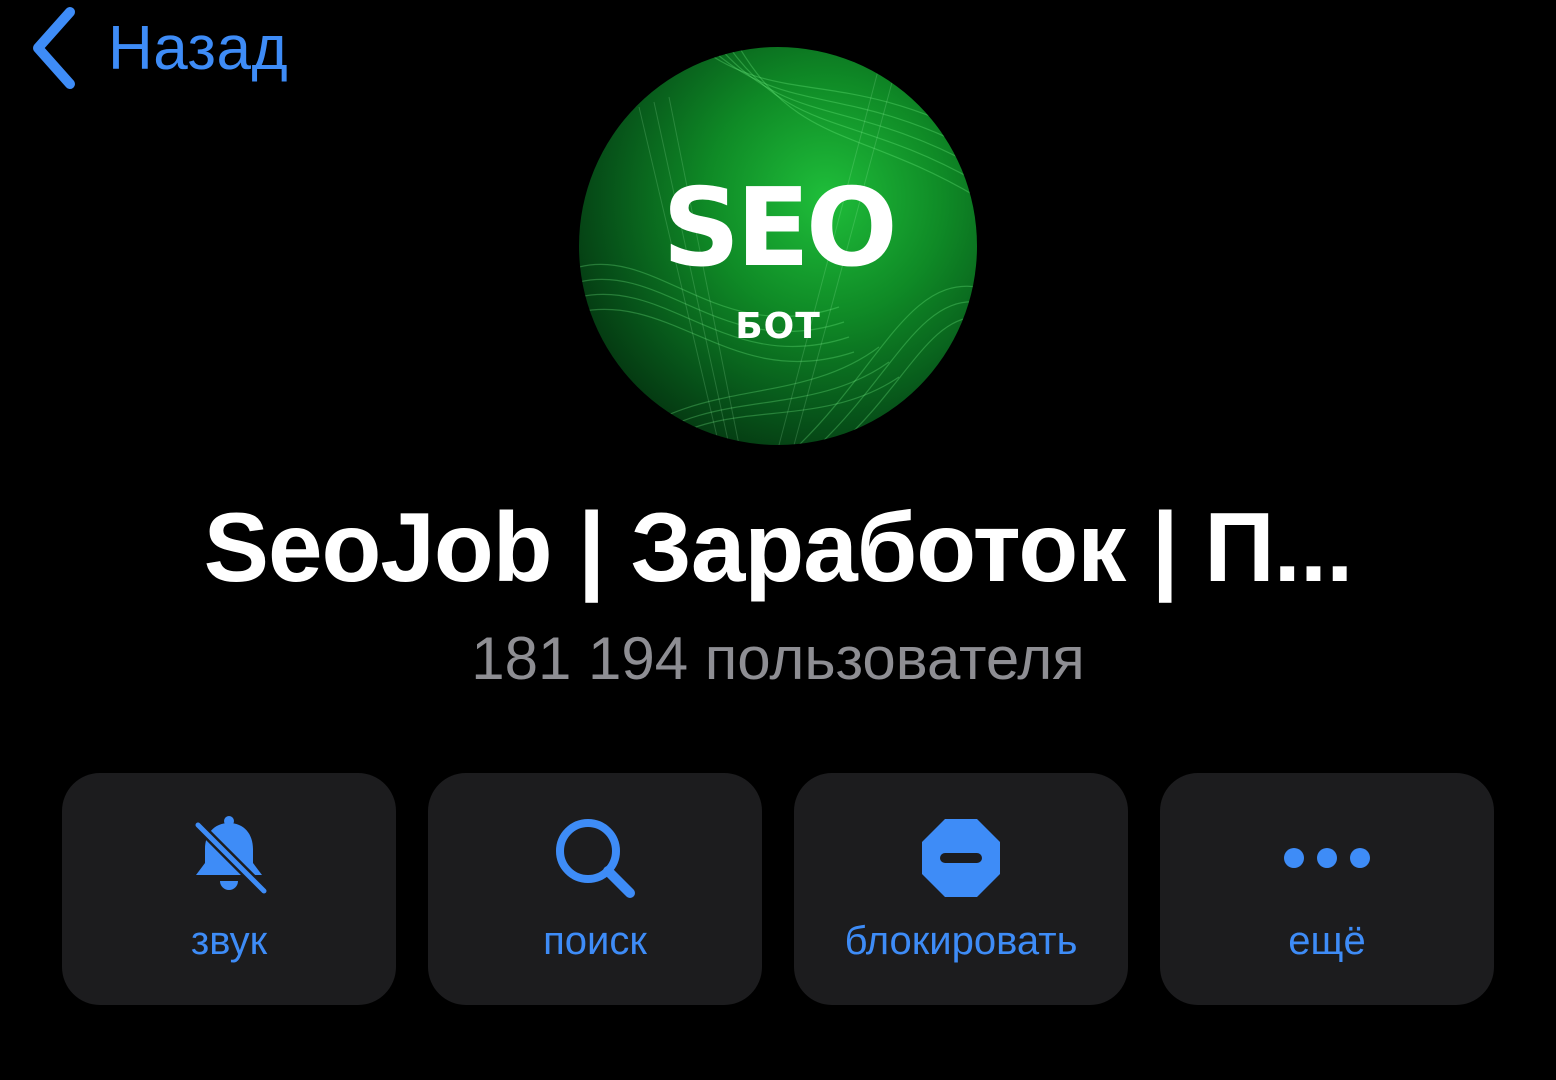  Describe the element at coordinates (961, 941) in the screenshot. I see `block-label: блокировать` at that location.